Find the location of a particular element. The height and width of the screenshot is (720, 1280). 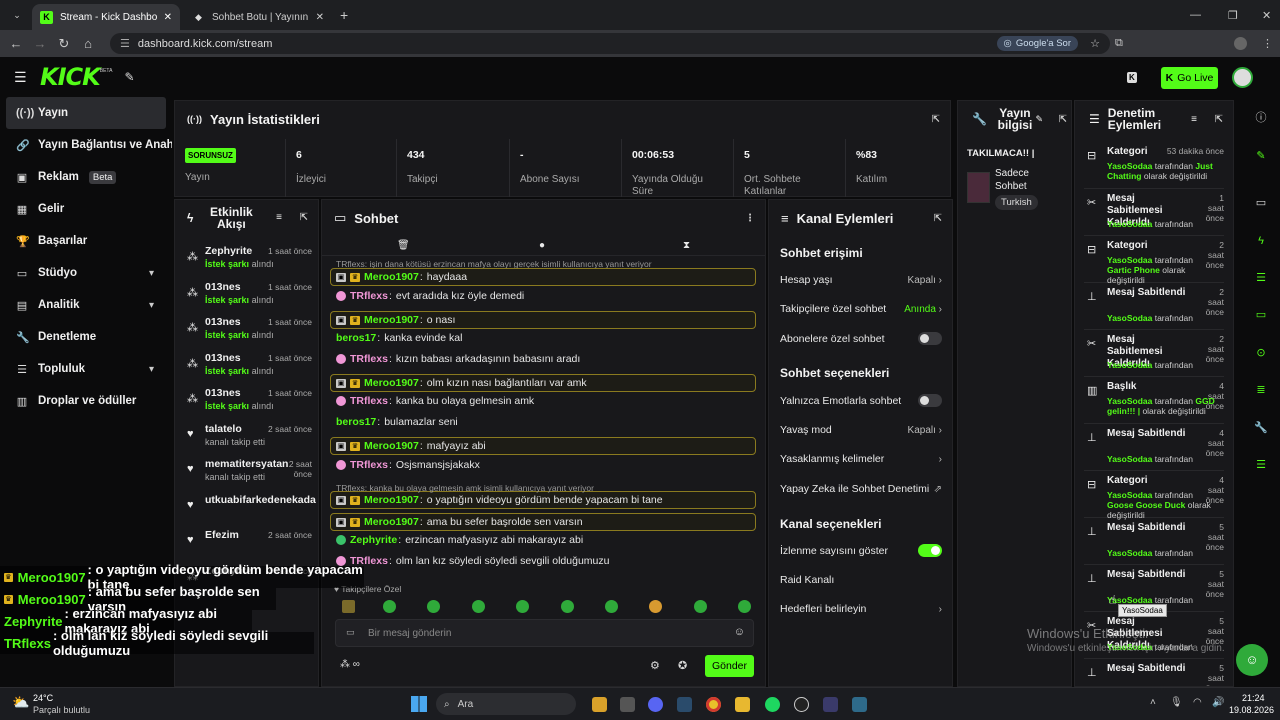

steam-app-icon is located at coordinates (684, 704).